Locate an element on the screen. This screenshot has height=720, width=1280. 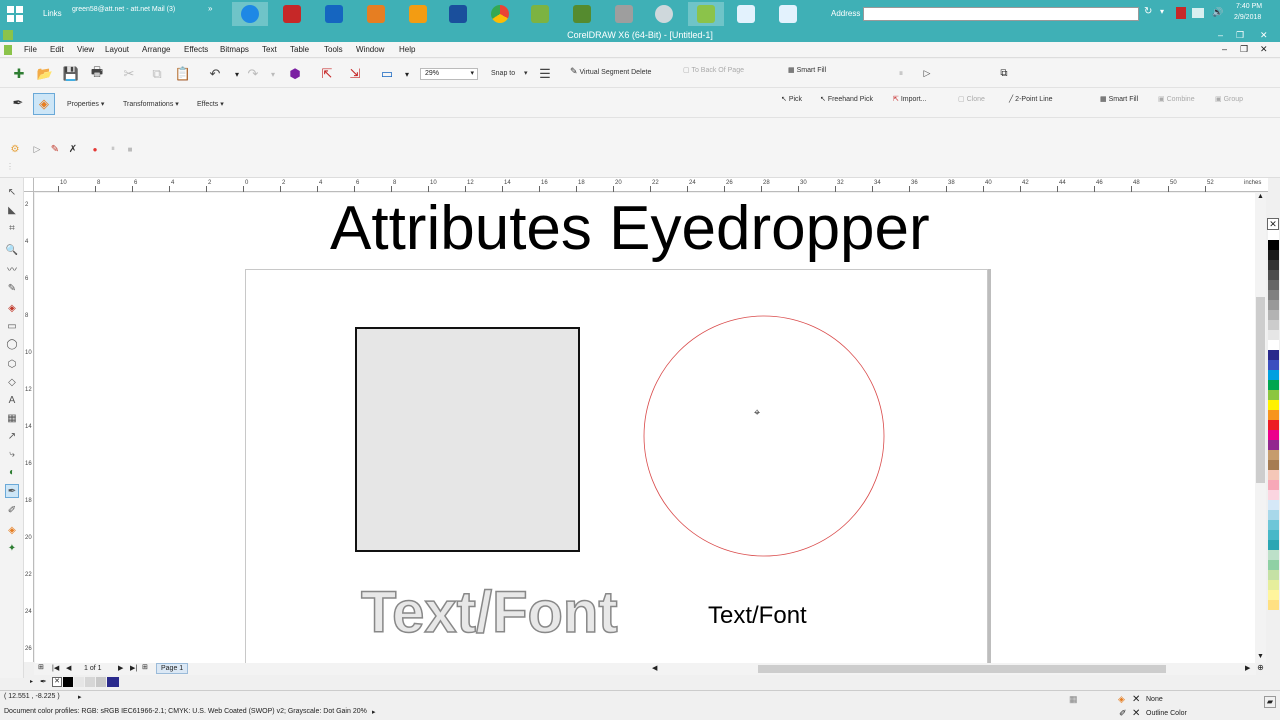
gear-app-icon is located at coordinates (664, 14).